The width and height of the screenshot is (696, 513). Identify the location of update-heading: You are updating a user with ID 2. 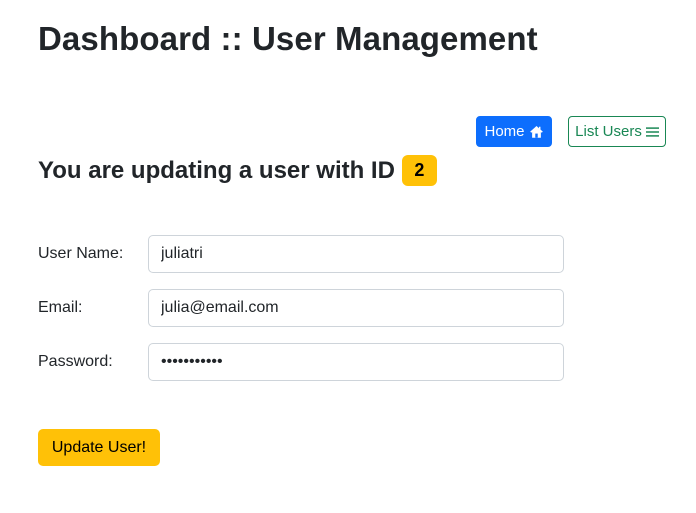
(237, 170).